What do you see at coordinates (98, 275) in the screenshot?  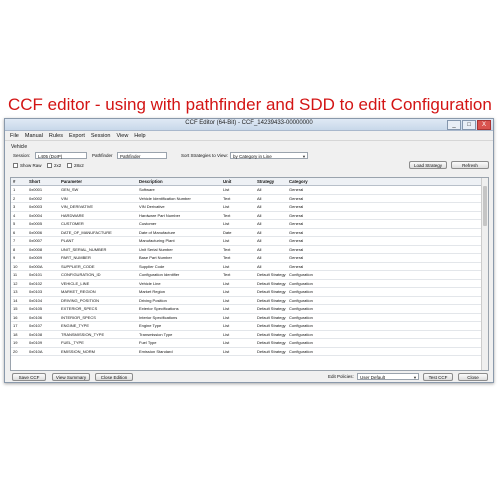 I see `cell-parameter: CONFIGURATION_ID` at bounding box center [98, 275].